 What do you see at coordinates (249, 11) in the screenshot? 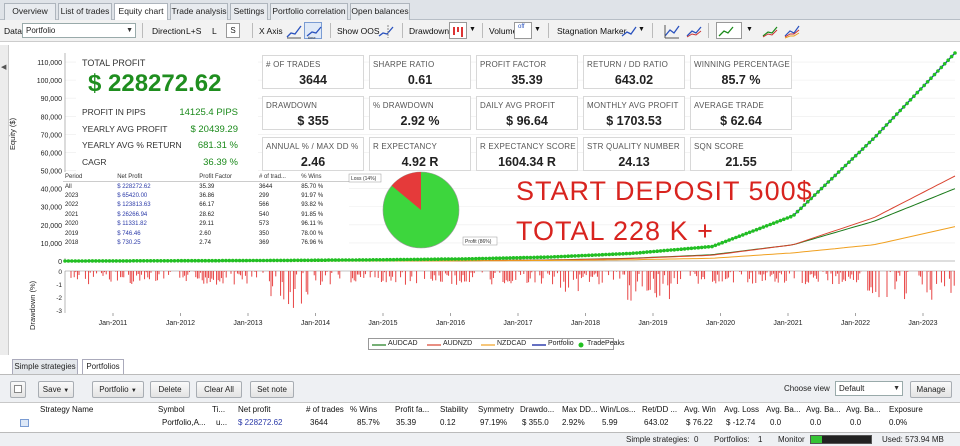
I see `tab-settings: Settings` at bounding box center [249, 11].